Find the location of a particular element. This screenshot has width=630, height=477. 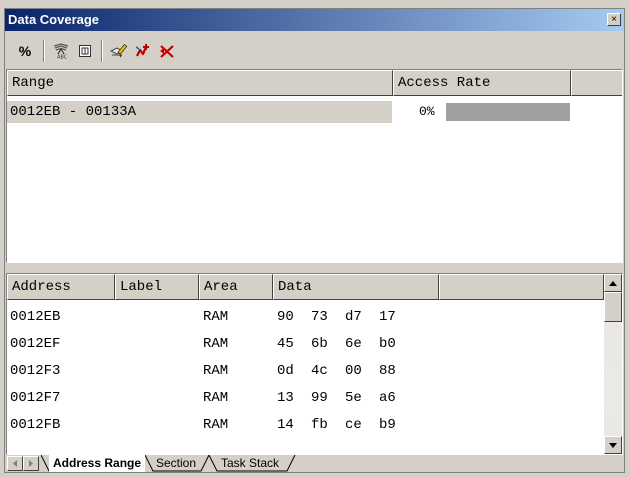

data-byte-cell: 88 is located at coordinates (387, 371).